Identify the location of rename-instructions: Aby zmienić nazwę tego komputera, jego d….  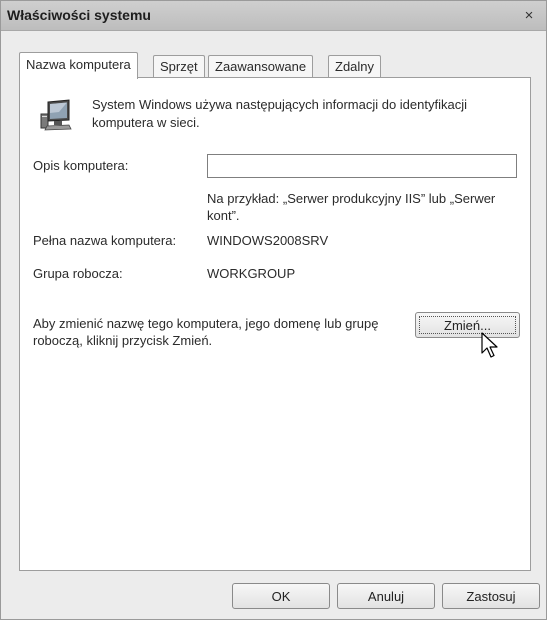
(206, 332).